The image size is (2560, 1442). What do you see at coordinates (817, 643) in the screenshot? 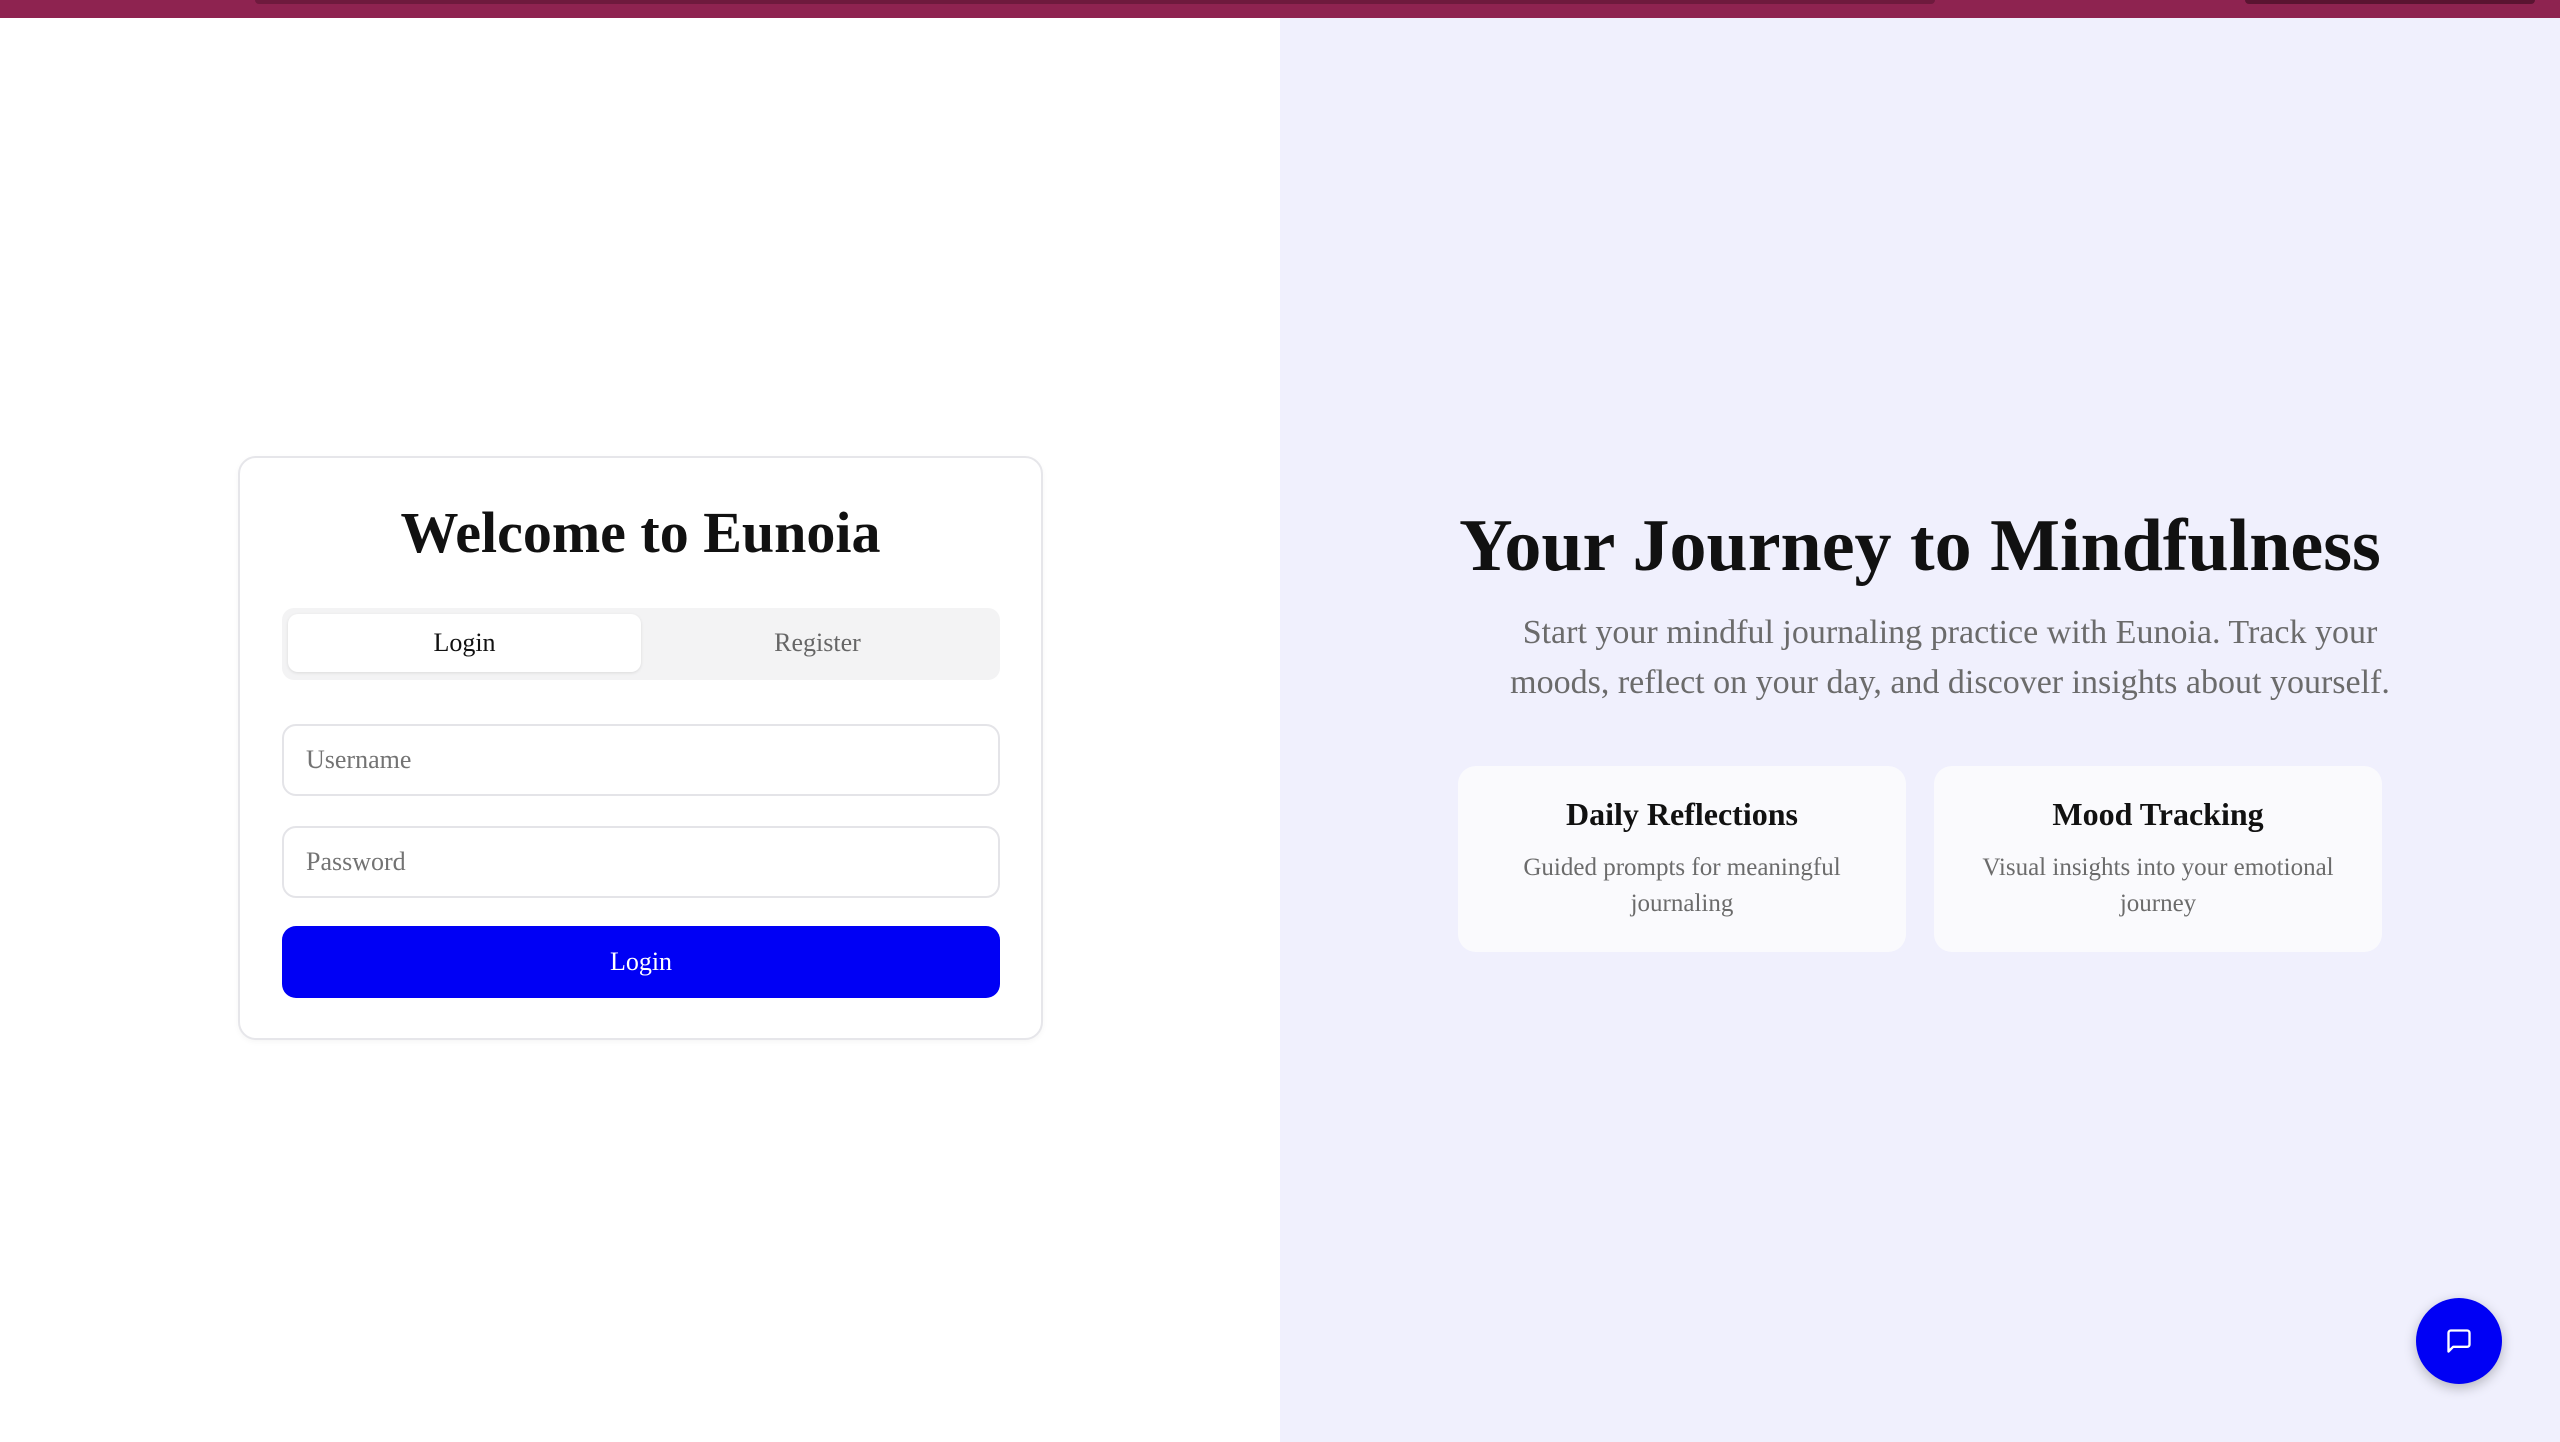
I see `tab-register: Register` at bounding box center [817, 643].